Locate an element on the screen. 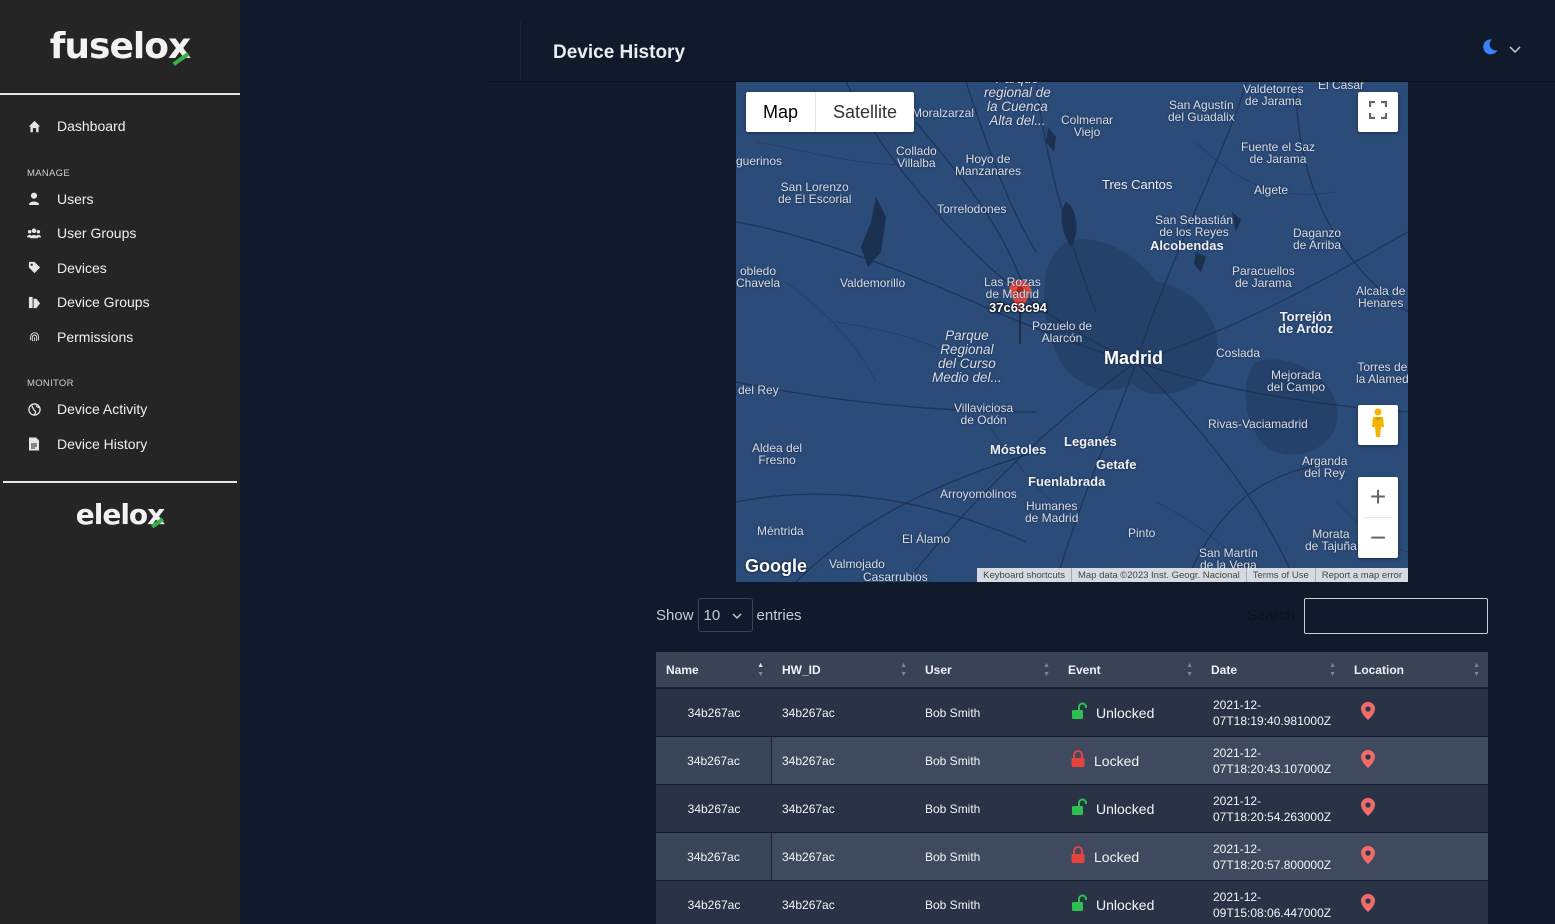 The height and width of the screenshot is (924, 1555). cell-date: 2021-12- 09T15:08:06.447000Z is located at coordinates (1272, 902).